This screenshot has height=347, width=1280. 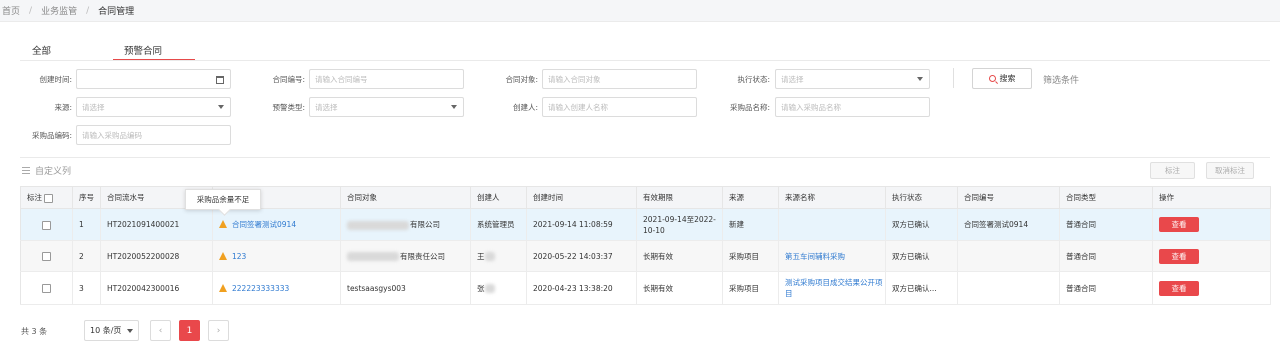 What do you see at coordinates (260, 288) in the screenshot?
I see `contract-name-link: 222223333333` at bounding box center [260, 288].